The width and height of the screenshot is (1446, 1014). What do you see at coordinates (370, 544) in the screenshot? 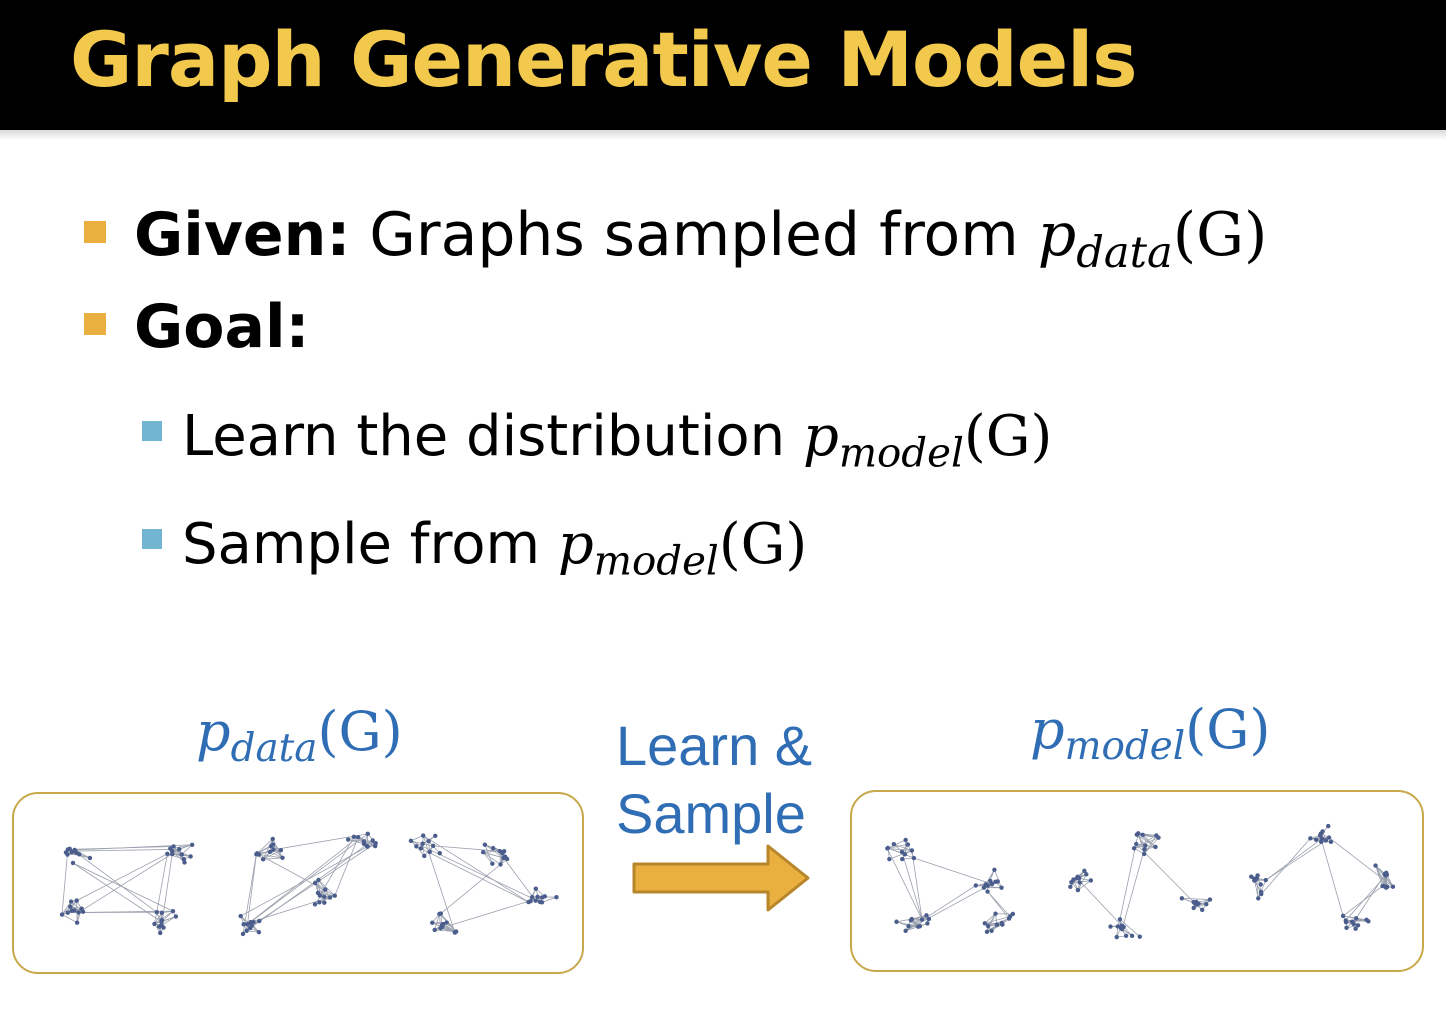
I see `sub-bullet-sample-text: Sample from` at bounding box center [370, 544].